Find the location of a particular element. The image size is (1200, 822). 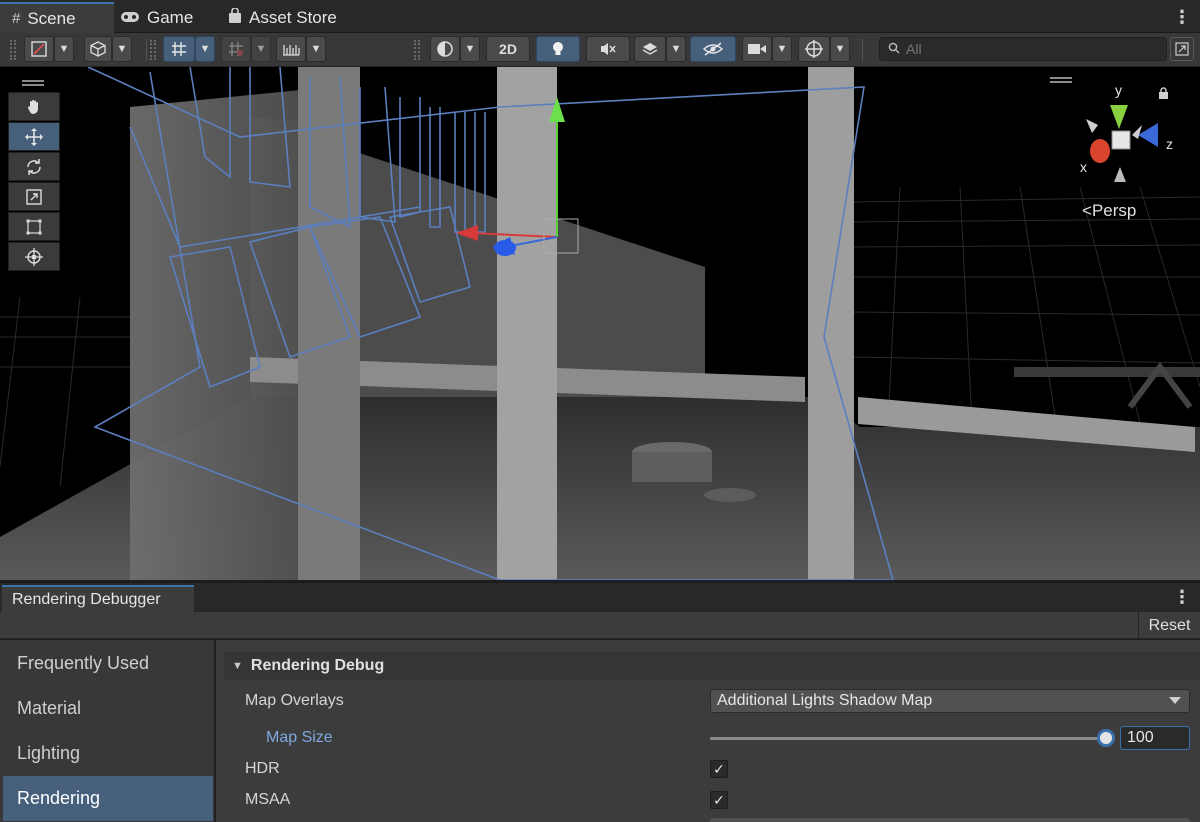

camera-settings-dropdown: ▼ is located at coordinates (782, 49).